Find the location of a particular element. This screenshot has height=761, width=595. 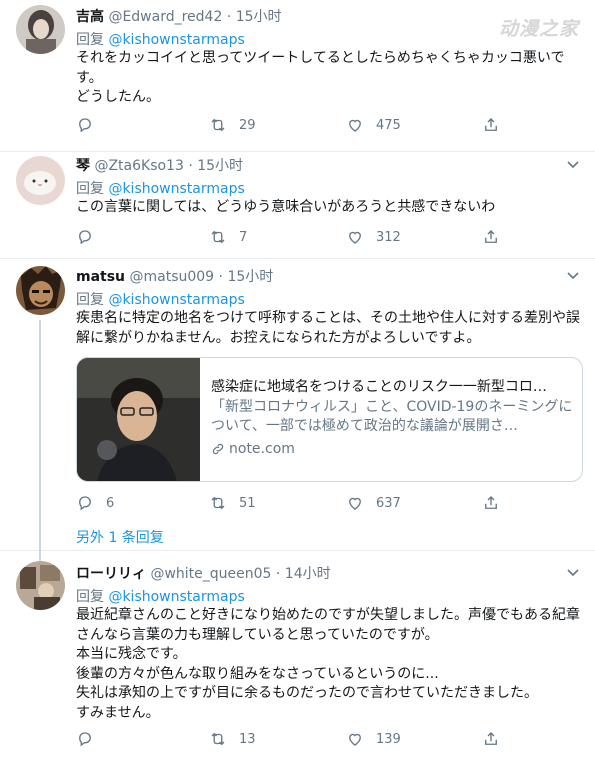

author-handle: @white_queen05 is located at coordinates (210, 574).